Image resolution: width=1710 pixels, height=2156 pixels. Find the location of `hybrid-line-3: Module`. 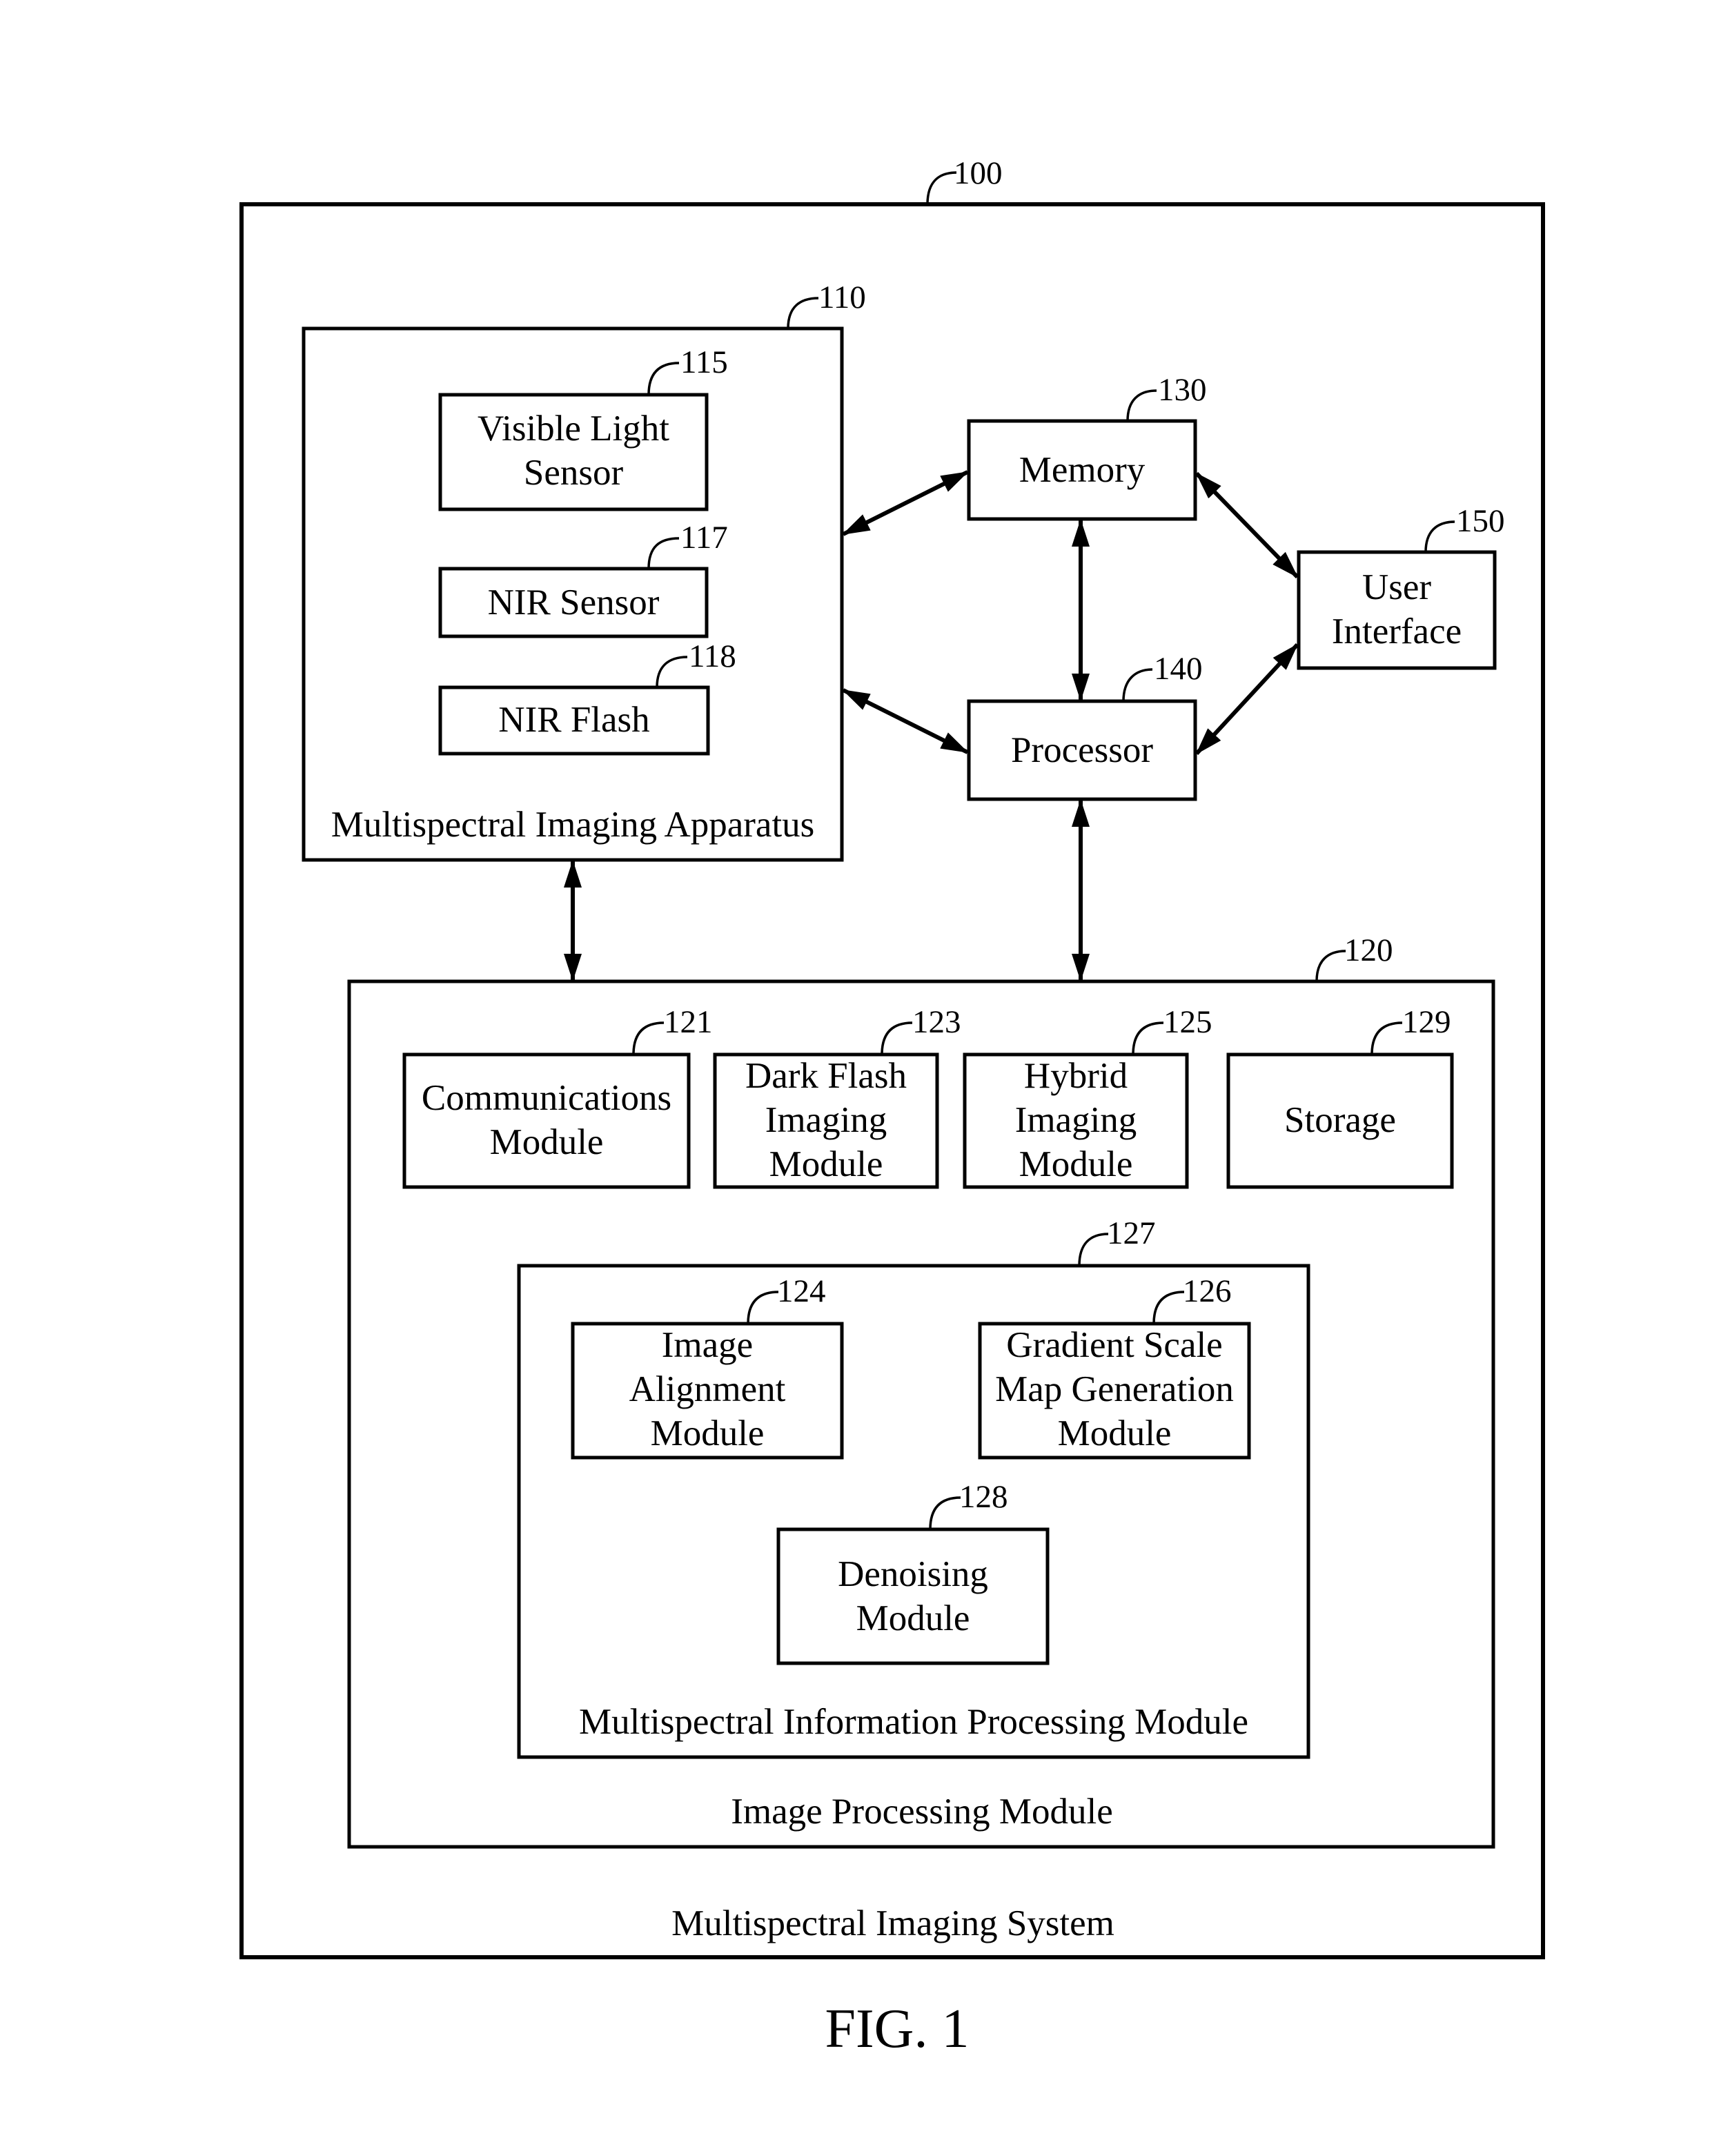

hybrid-line-3: Module is located at coordinates (1076, 1164).